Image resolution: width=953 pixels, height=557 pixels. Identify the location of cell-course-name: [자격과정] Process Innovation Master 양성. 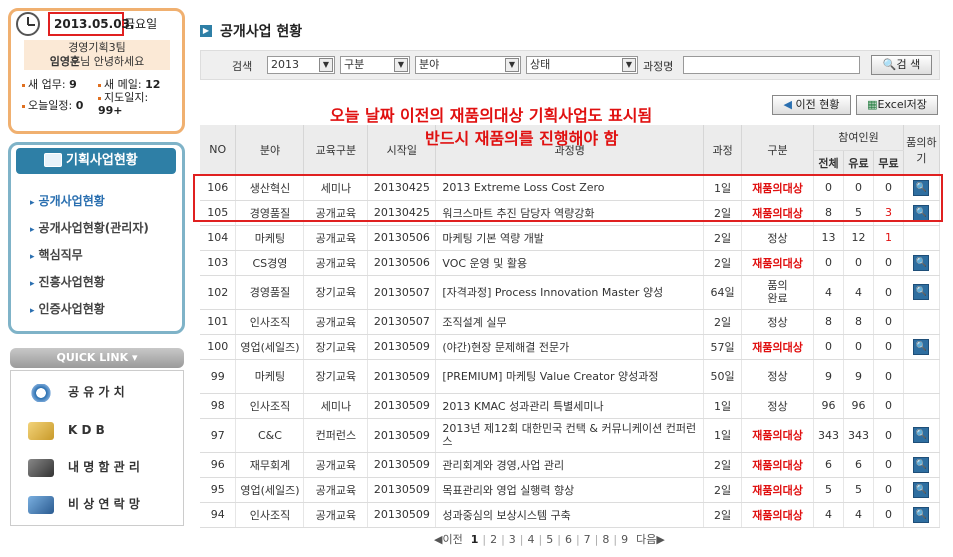
(570, 292).